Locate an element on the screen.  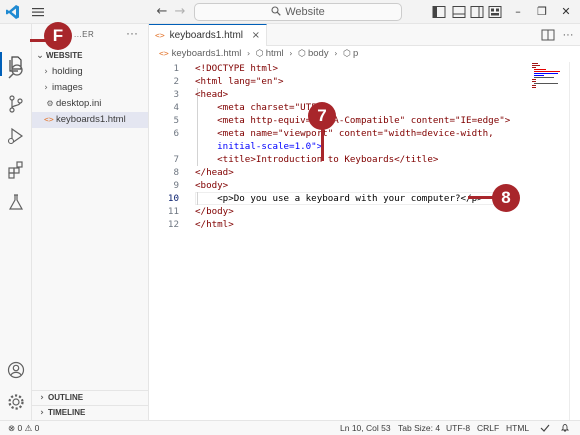
breadcrumb-p: p is located at coordinates (355, 53).